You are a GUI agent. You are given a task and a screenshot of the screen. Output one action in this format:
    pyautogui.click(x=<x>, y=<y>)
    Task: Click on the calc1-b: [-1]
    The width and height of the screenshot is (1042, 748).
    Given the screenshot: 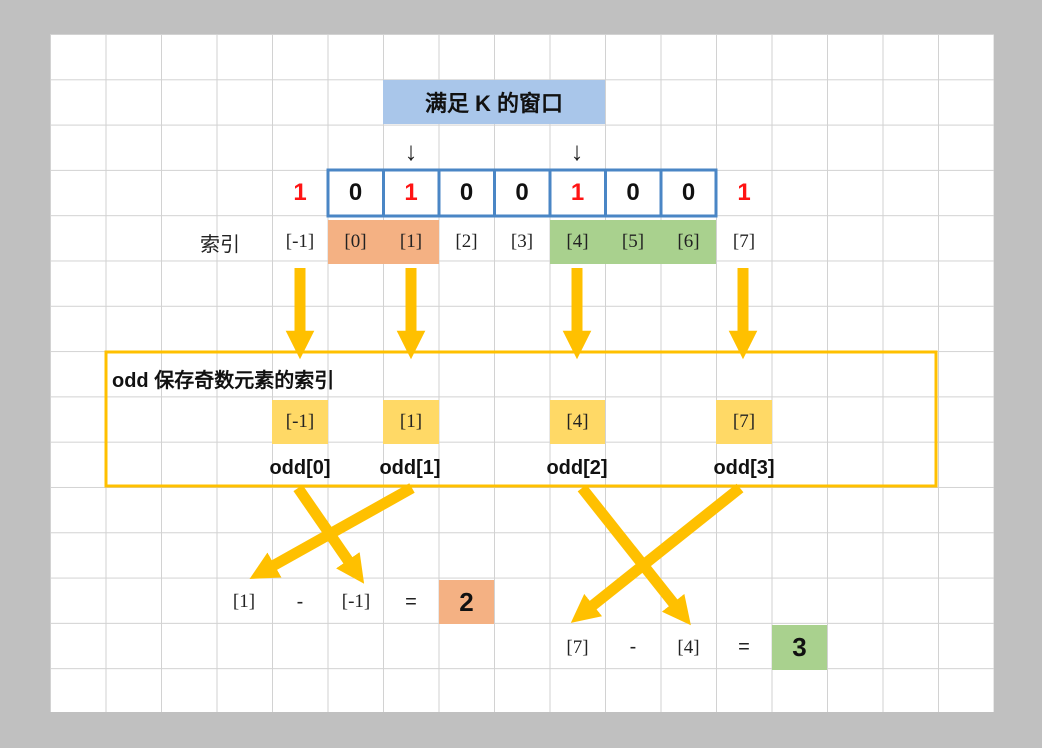 What is the action you would take?
    pyautogui.click(x=356, y=601)
    